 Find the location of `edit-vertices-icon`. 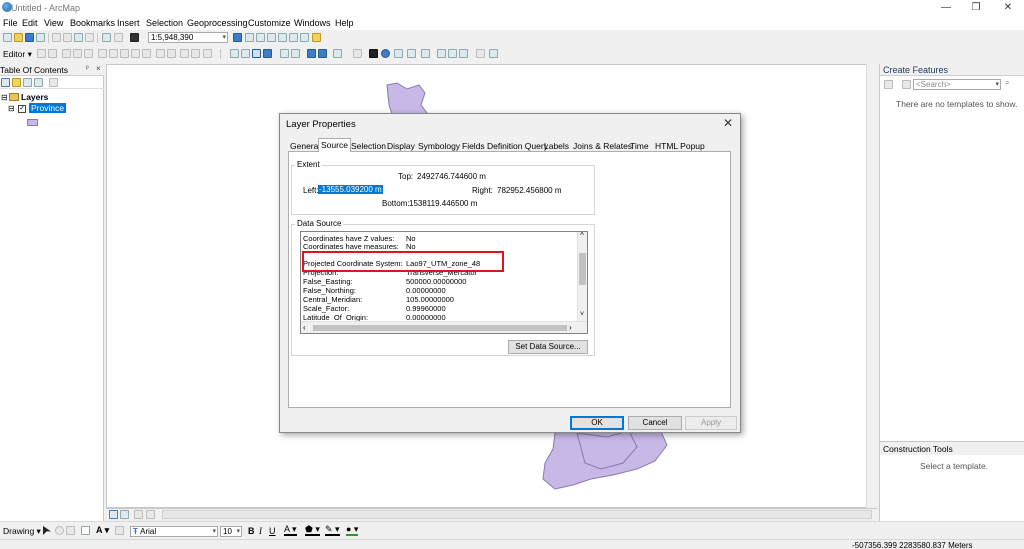

edit-vertices-icon is located at coordinates (102, 53).